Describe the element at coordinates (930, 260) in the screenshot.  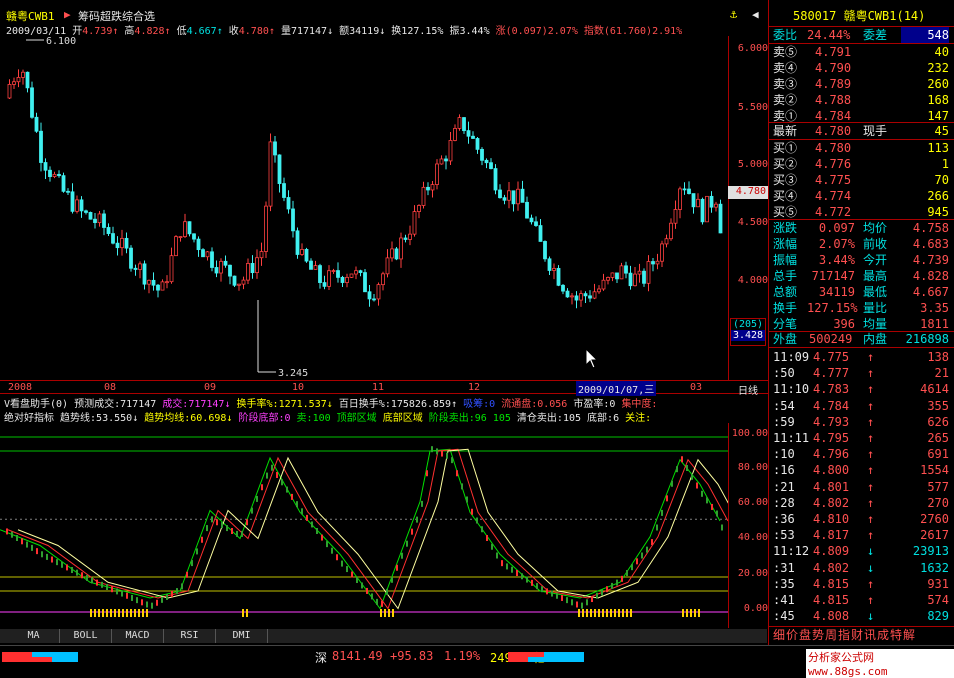
I see `stat-value: 4.739` at that location.